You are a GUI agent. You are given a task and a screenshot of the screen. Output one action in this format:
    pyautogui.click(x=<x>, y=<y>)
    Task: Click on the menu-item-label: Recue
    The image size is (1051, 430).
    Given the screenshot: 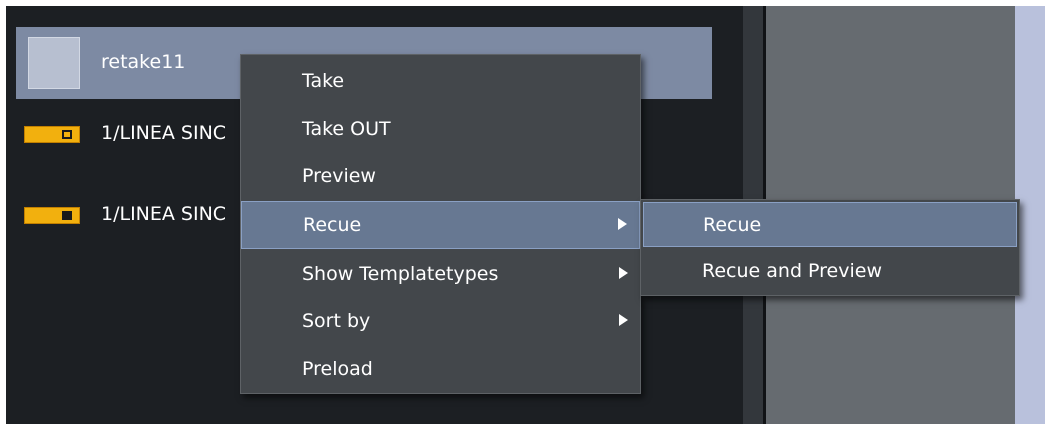 What is the action you would take?
    pyautogui.click(x=332, y=225)
    